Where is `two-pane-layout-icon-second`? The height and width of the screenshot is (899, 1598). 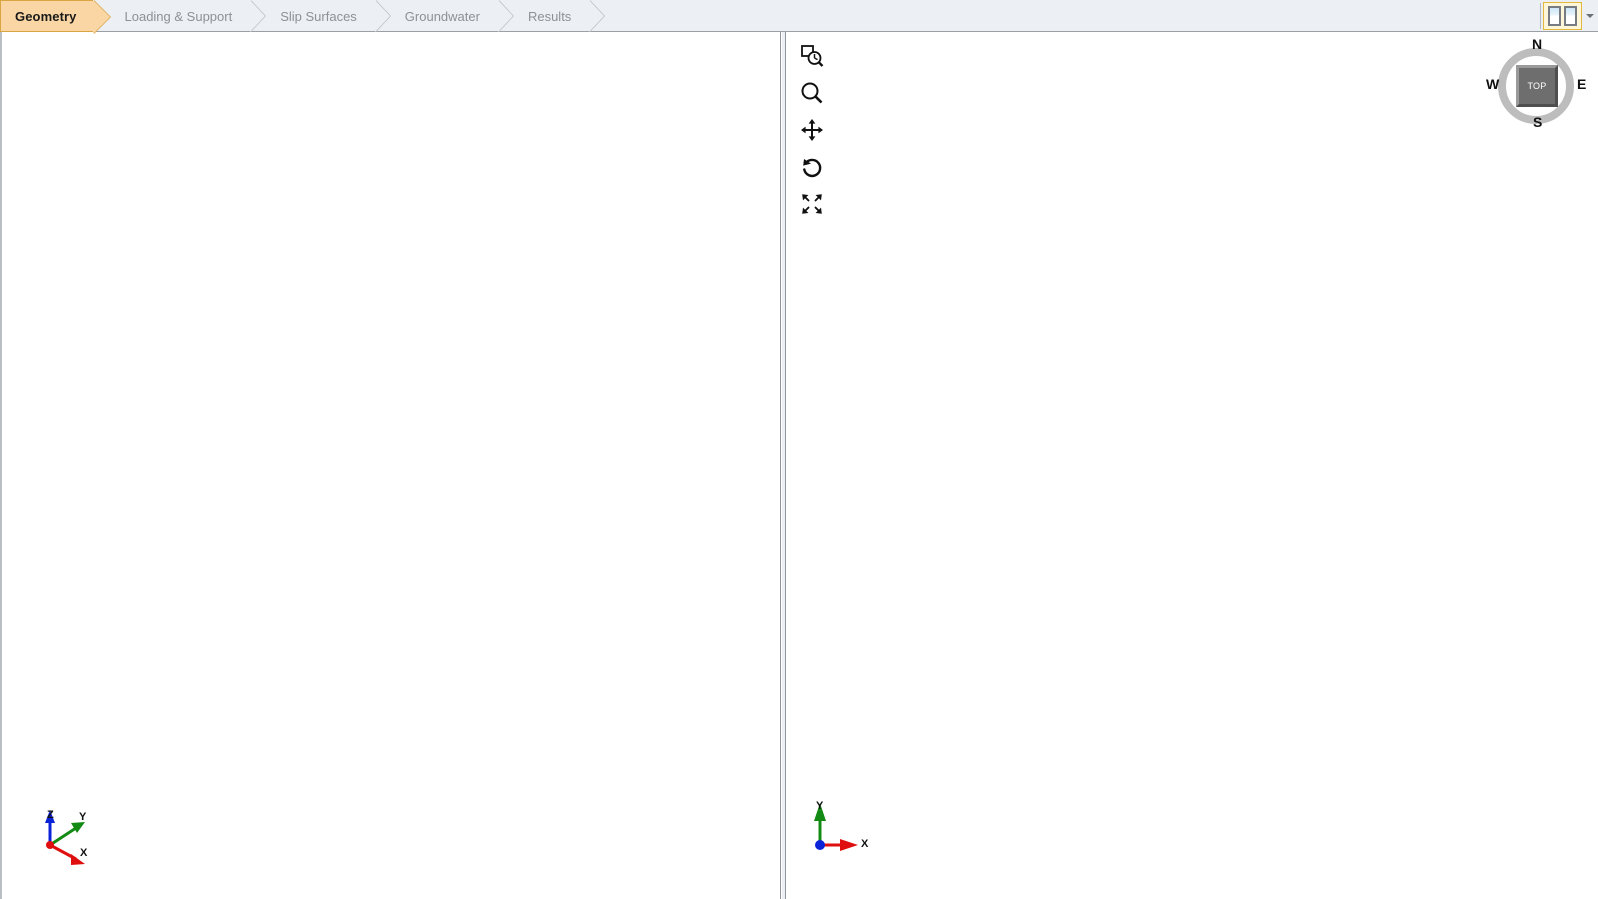 two-pane-layout-icon-second is located at coordinates (1570, 15).